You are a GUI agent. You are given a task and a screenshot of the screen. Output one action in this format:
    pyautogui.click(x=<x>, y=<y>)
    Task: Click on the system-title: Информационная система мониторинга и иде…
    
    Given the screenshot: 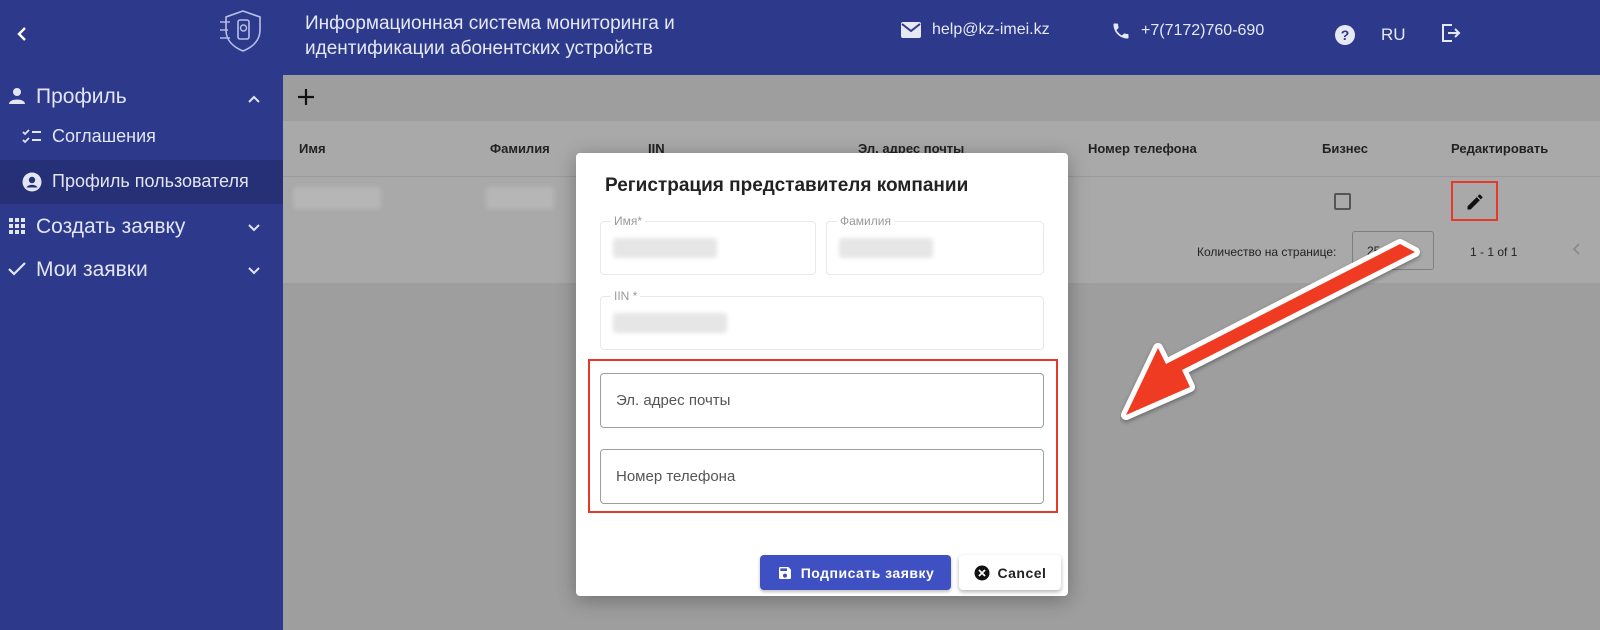 What is the action you would take?
    pyautogui.click(x=490, y=36)
    